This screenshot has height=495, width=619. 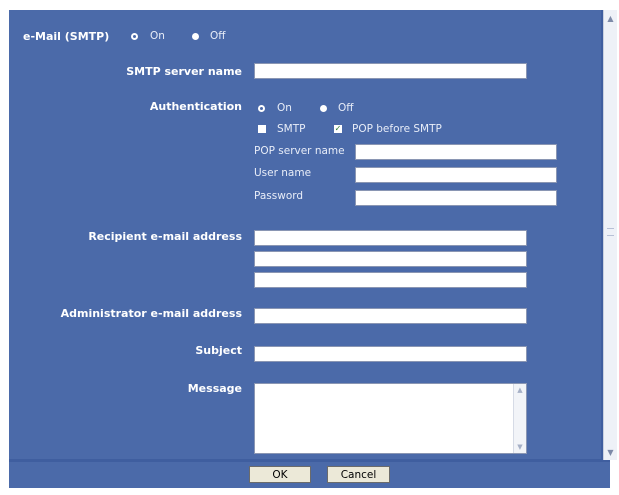 What do you see at coordinates (519, 418) in the screenshot?
I see `message-scrollbar: ▲ ▼` at bounding box center [519, 418].